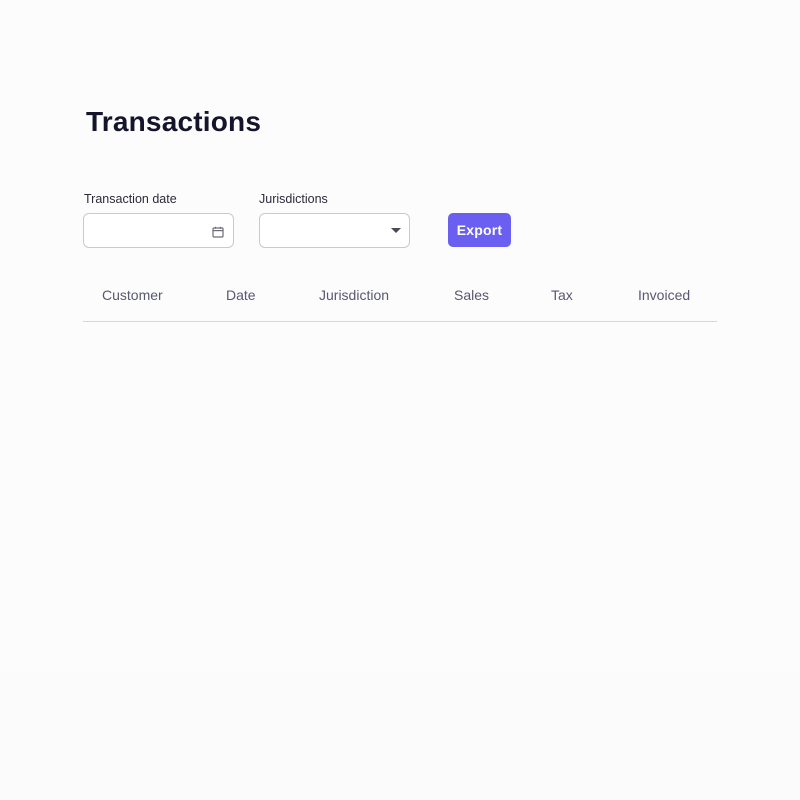 This screenshot has width=800, height=800. Describe the element at coordinates (218, 231) in the screenshot. I see `calendar-icon` at that location.